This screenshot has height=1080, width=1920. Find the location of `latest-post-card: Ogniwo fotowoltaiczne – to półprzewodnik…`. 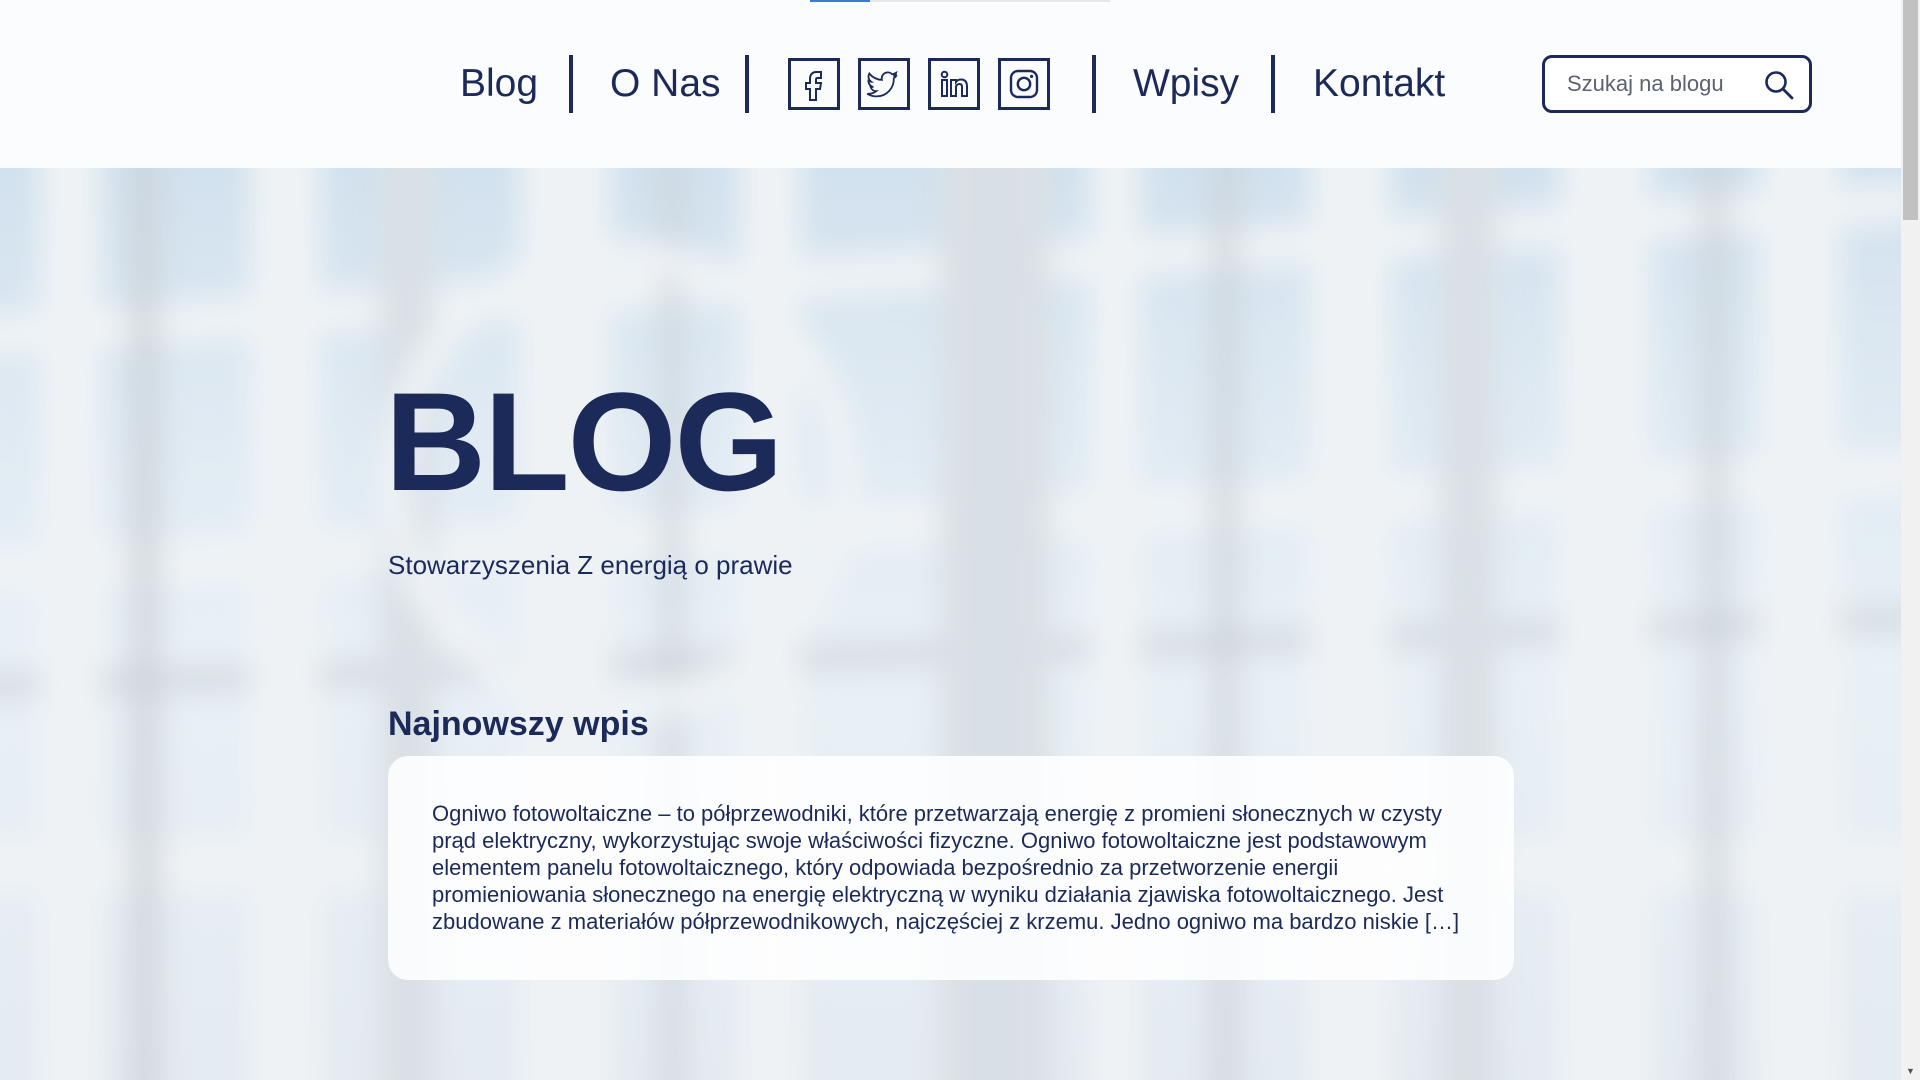

latest-post-card: Ogniwo fotowoltaiczne – to półprzewodnik… is located at coordinates (951, 868).